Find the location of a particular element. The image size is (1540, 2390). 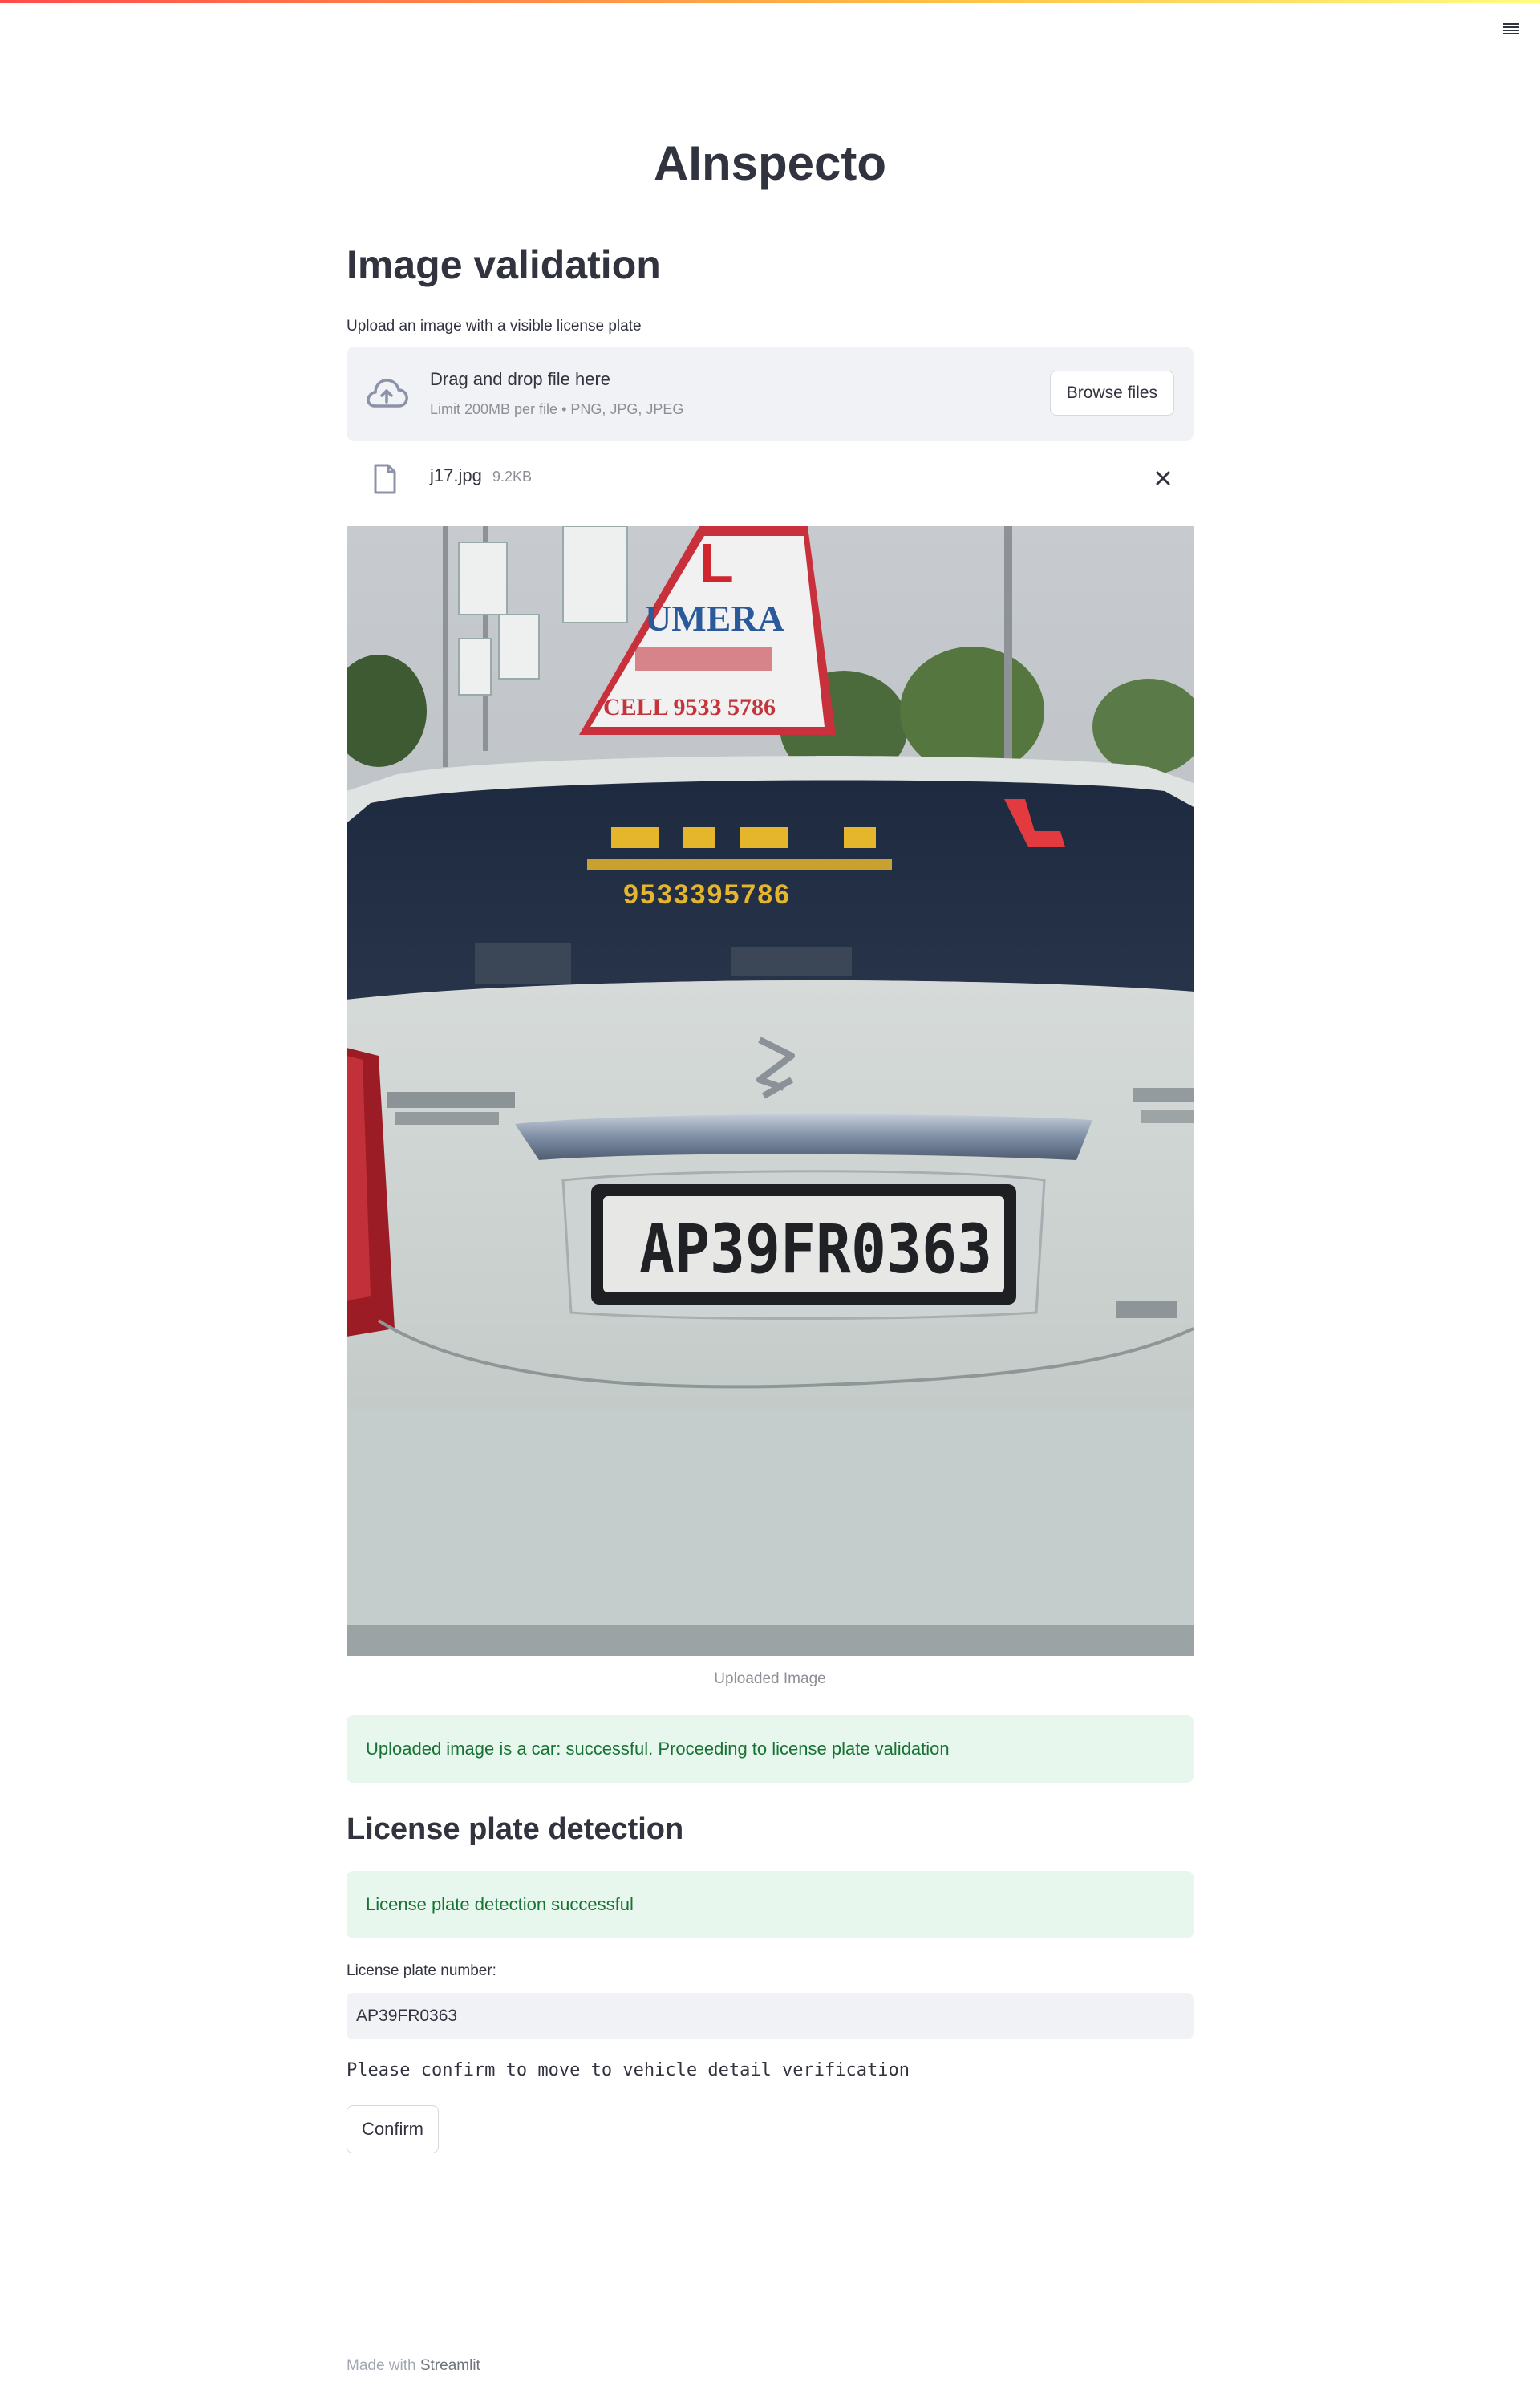

browse-files-button: Browse files is located at coordinates (1111, 394).